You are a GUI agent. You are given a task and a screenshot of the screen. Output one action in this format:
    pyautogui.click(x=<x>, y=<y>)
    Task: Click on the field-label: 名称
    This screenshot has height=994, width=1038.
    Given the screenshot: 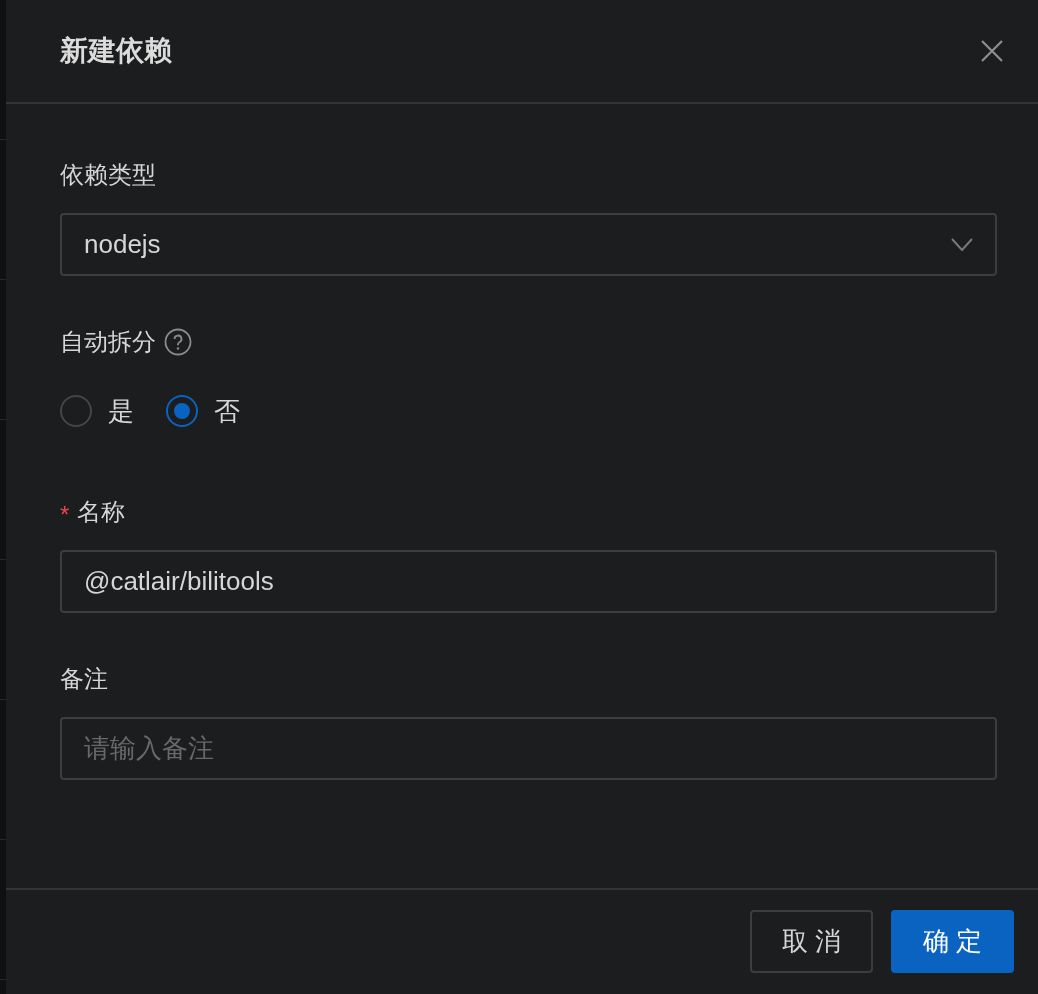 What is the action you would take?
    pyautogui.click(x=101, y=512)
    